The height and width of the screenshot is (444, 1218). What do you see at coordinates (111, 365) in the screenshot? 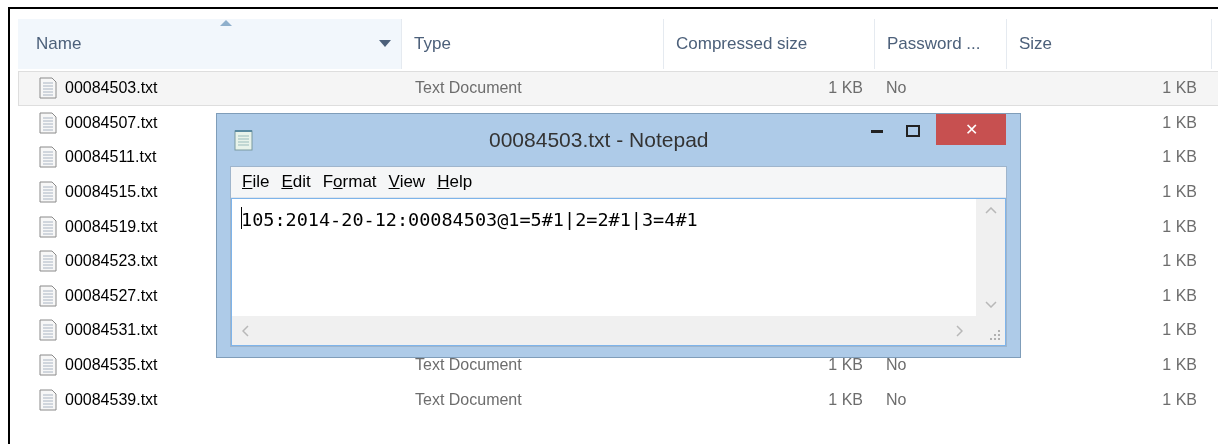
I see `file-name: 00084535.txt` at bounding box center [111, 365].